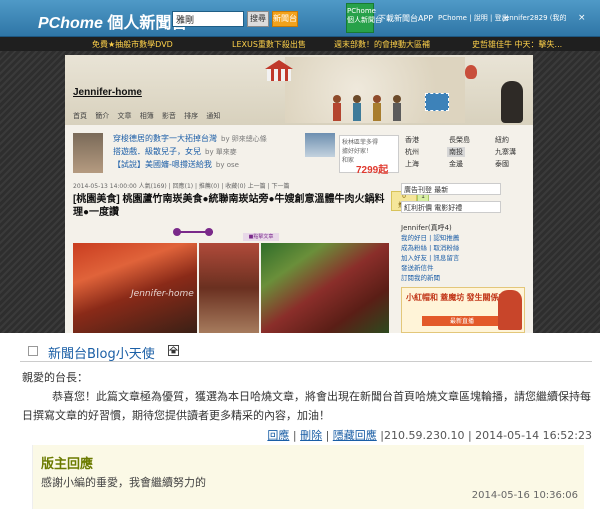 The width and height of the screenshot is (600, 520). Describe the element at coordinates (162, 294) in the screenshot. I see `photo-watermark: Jennifer-home` at that location.